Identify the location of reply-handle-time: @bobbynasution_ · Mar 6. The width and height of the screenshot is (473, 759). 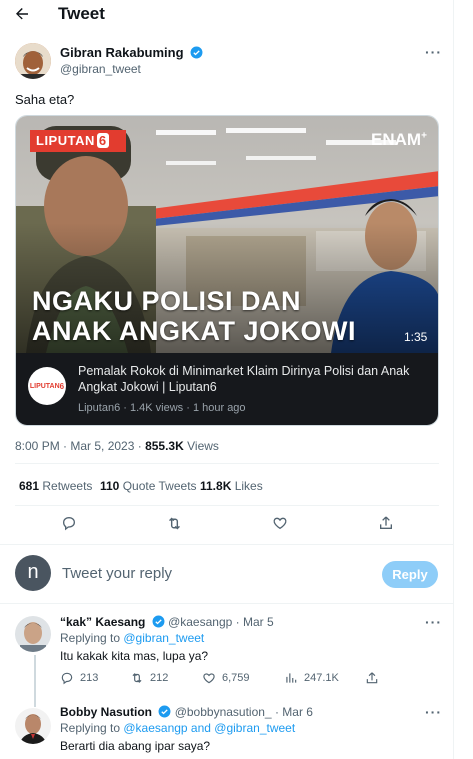
(244, 712).